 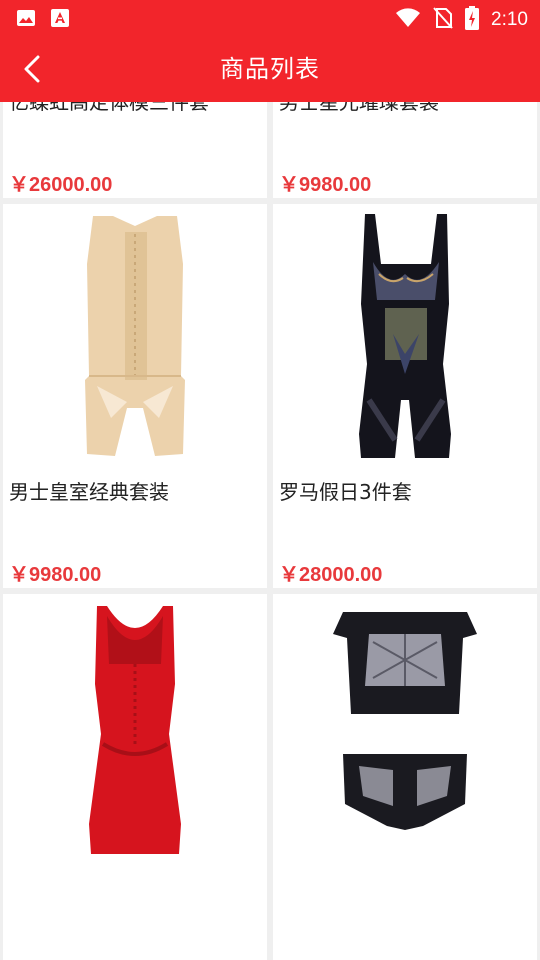 What do you see at coordinates (270, 18) in the screenshot?
I see `status-bar: 2:10` at bounding box center [270, 18].